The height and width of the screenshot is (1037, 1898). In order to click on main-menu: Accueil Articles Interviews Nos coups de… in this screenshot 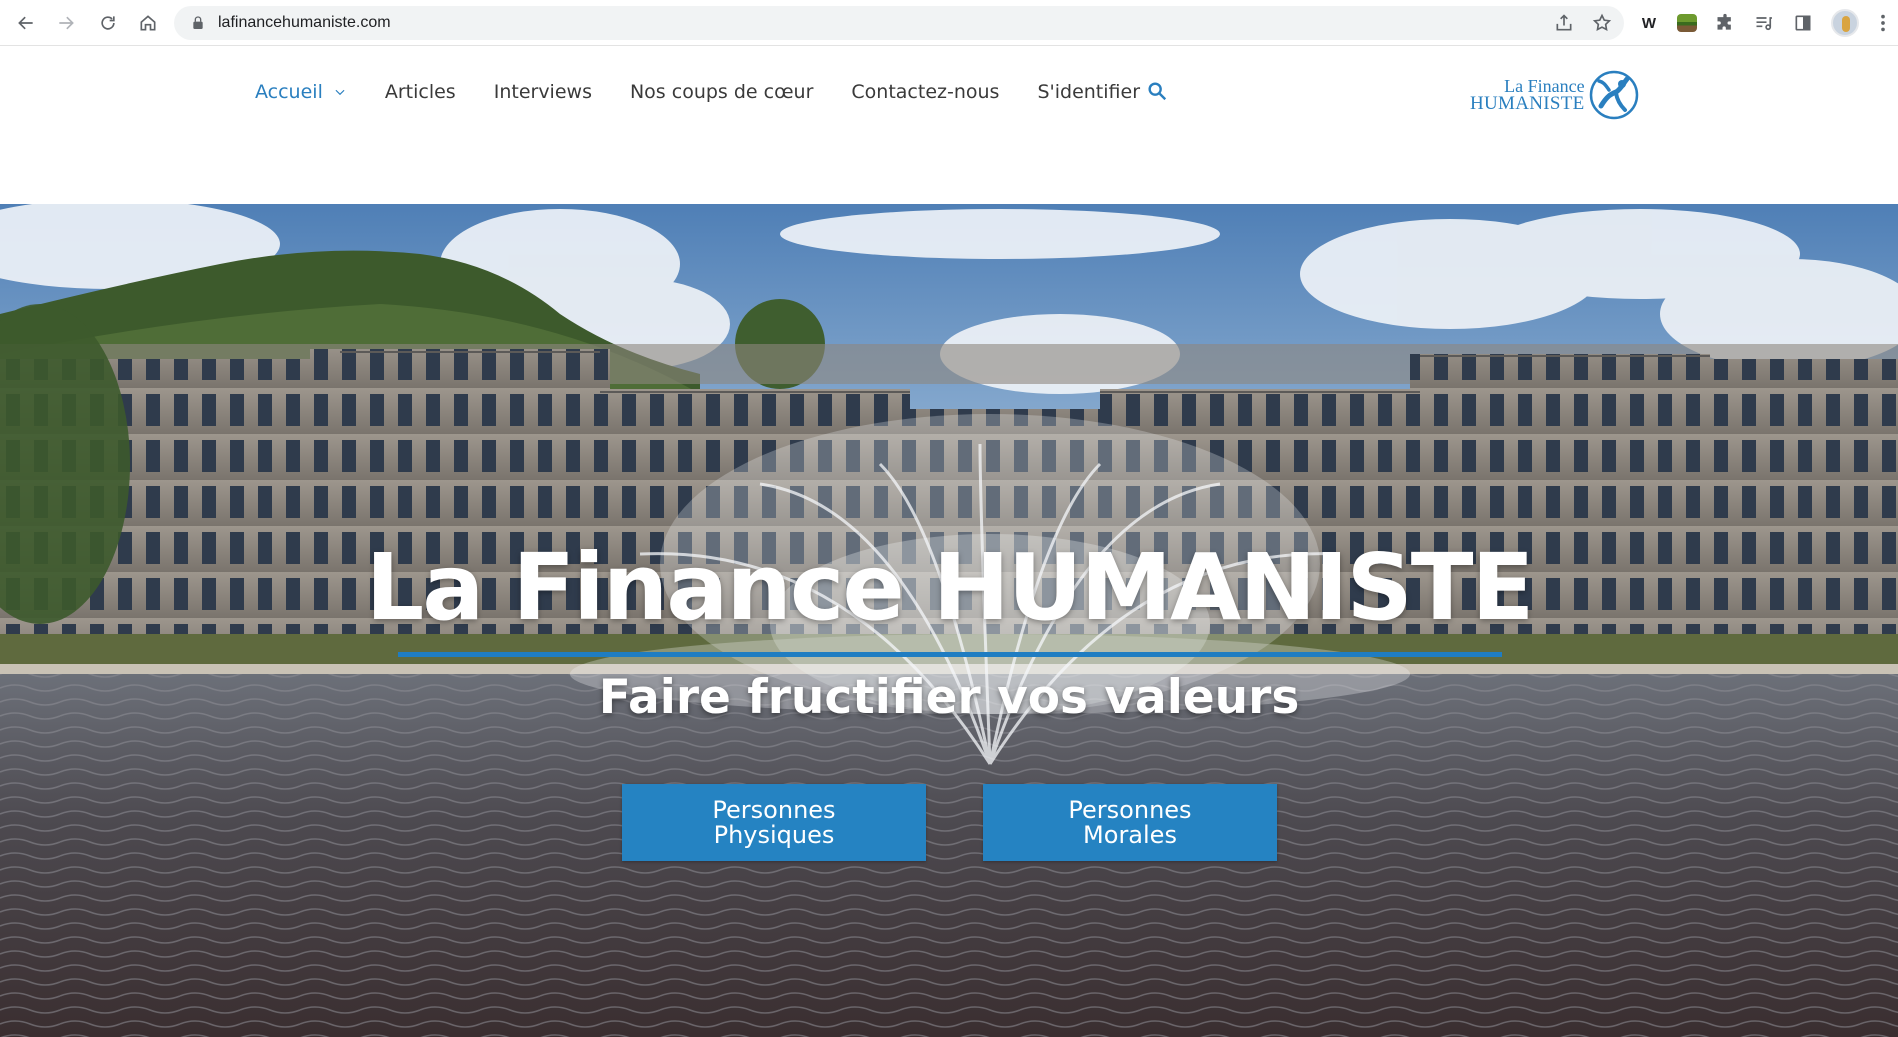, I will do `click(716, 92)`.